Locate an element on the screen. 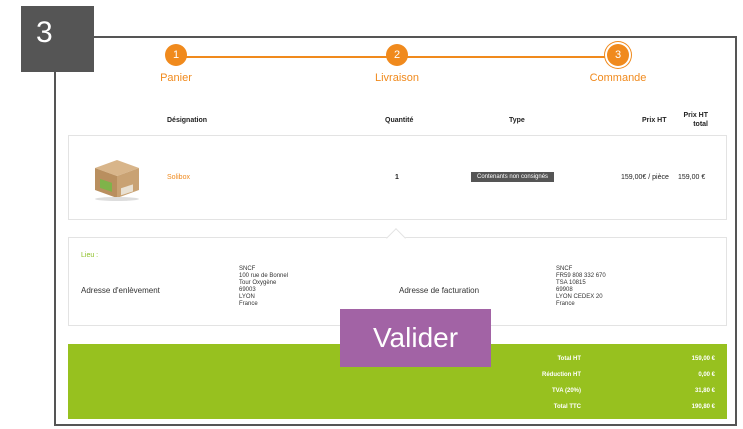 The height and width of the screenshot is (429, 743). total-value: 159,00 € is located at coordinates (703, 359).